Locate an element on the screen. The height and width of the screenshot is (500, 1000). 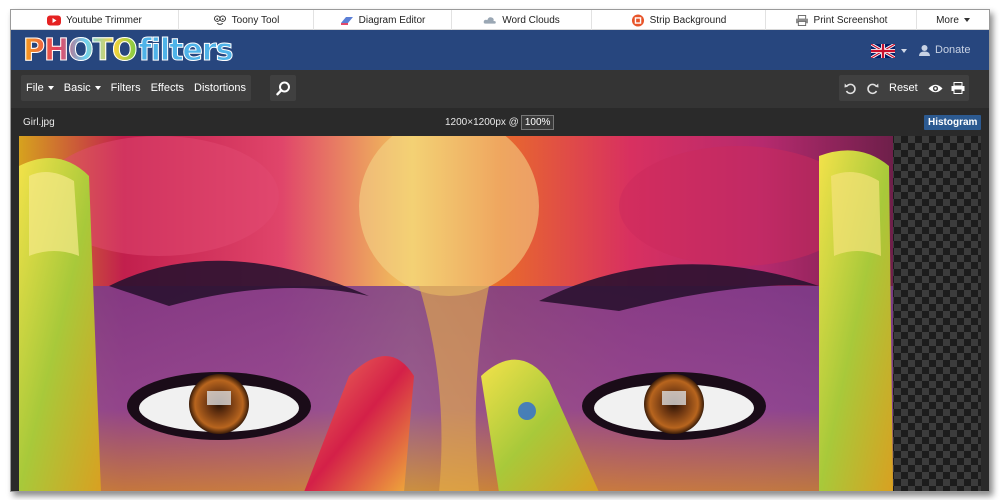
toplink-label: Diagram Editor is located at coordinates (392, 20).